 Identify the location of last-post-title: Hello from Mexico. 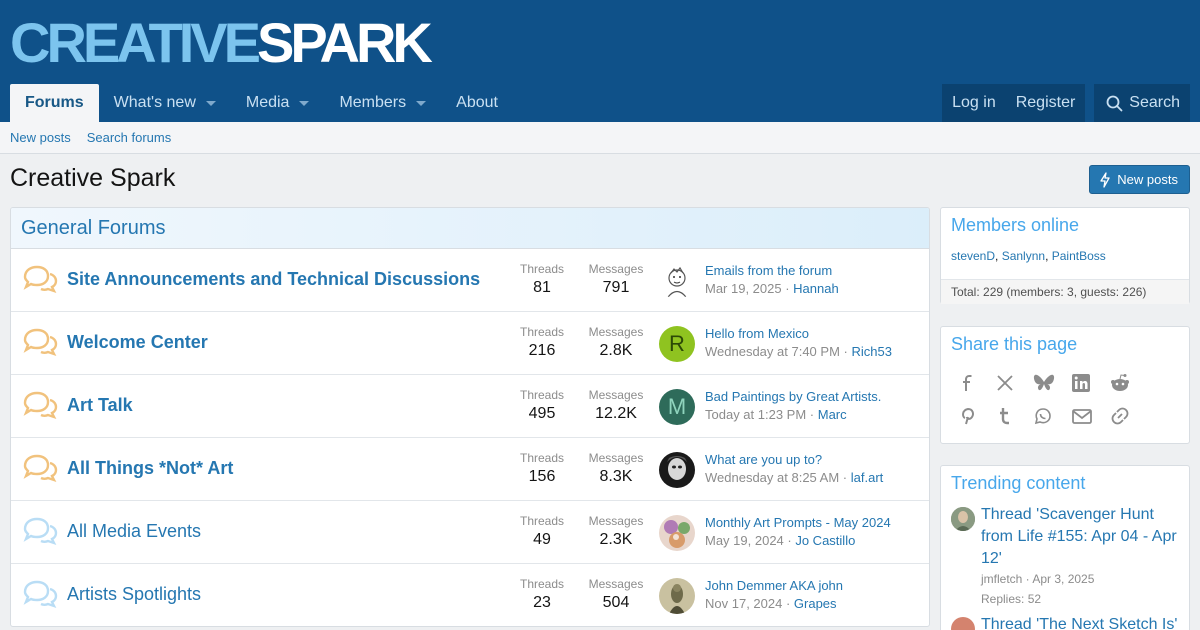
(798, 333).